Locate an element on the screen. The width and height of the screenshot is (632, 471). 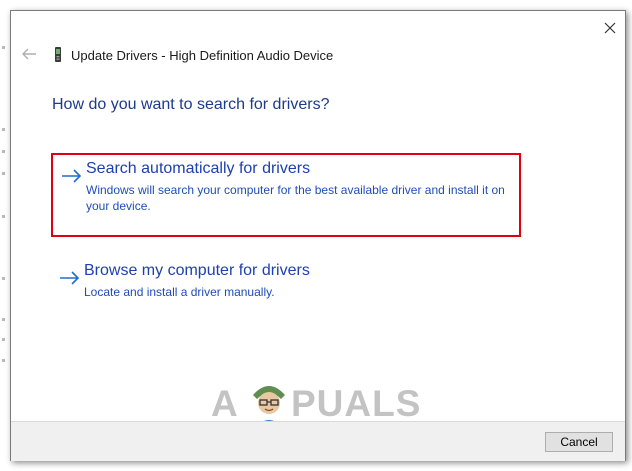
background-window-edge is located at coordinates (5, 235).